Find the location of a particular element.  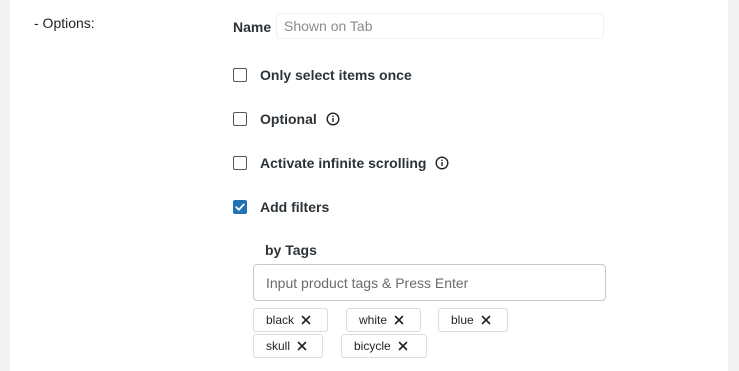

option-add-filters: Add filters is located at coordinates (281, 207).